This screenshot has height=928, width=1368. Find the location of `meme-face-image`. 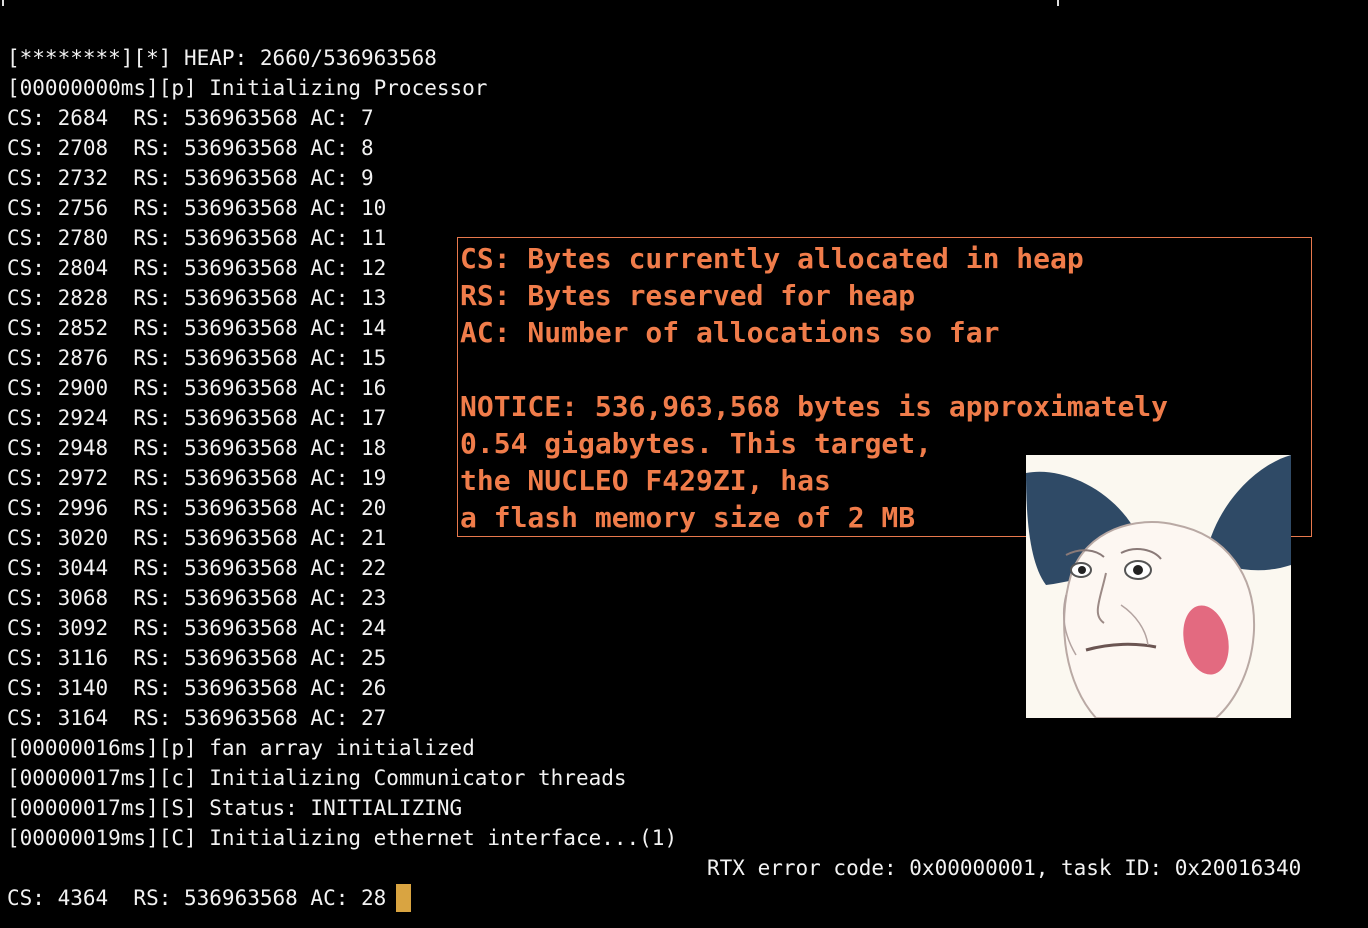

meme-face-image is located at coordinates (1158, 586).